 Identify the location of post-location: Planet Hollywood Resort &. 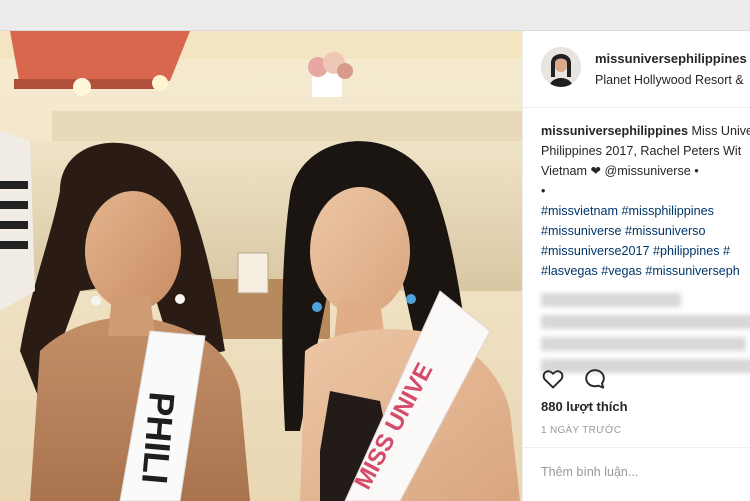
(669, 80).